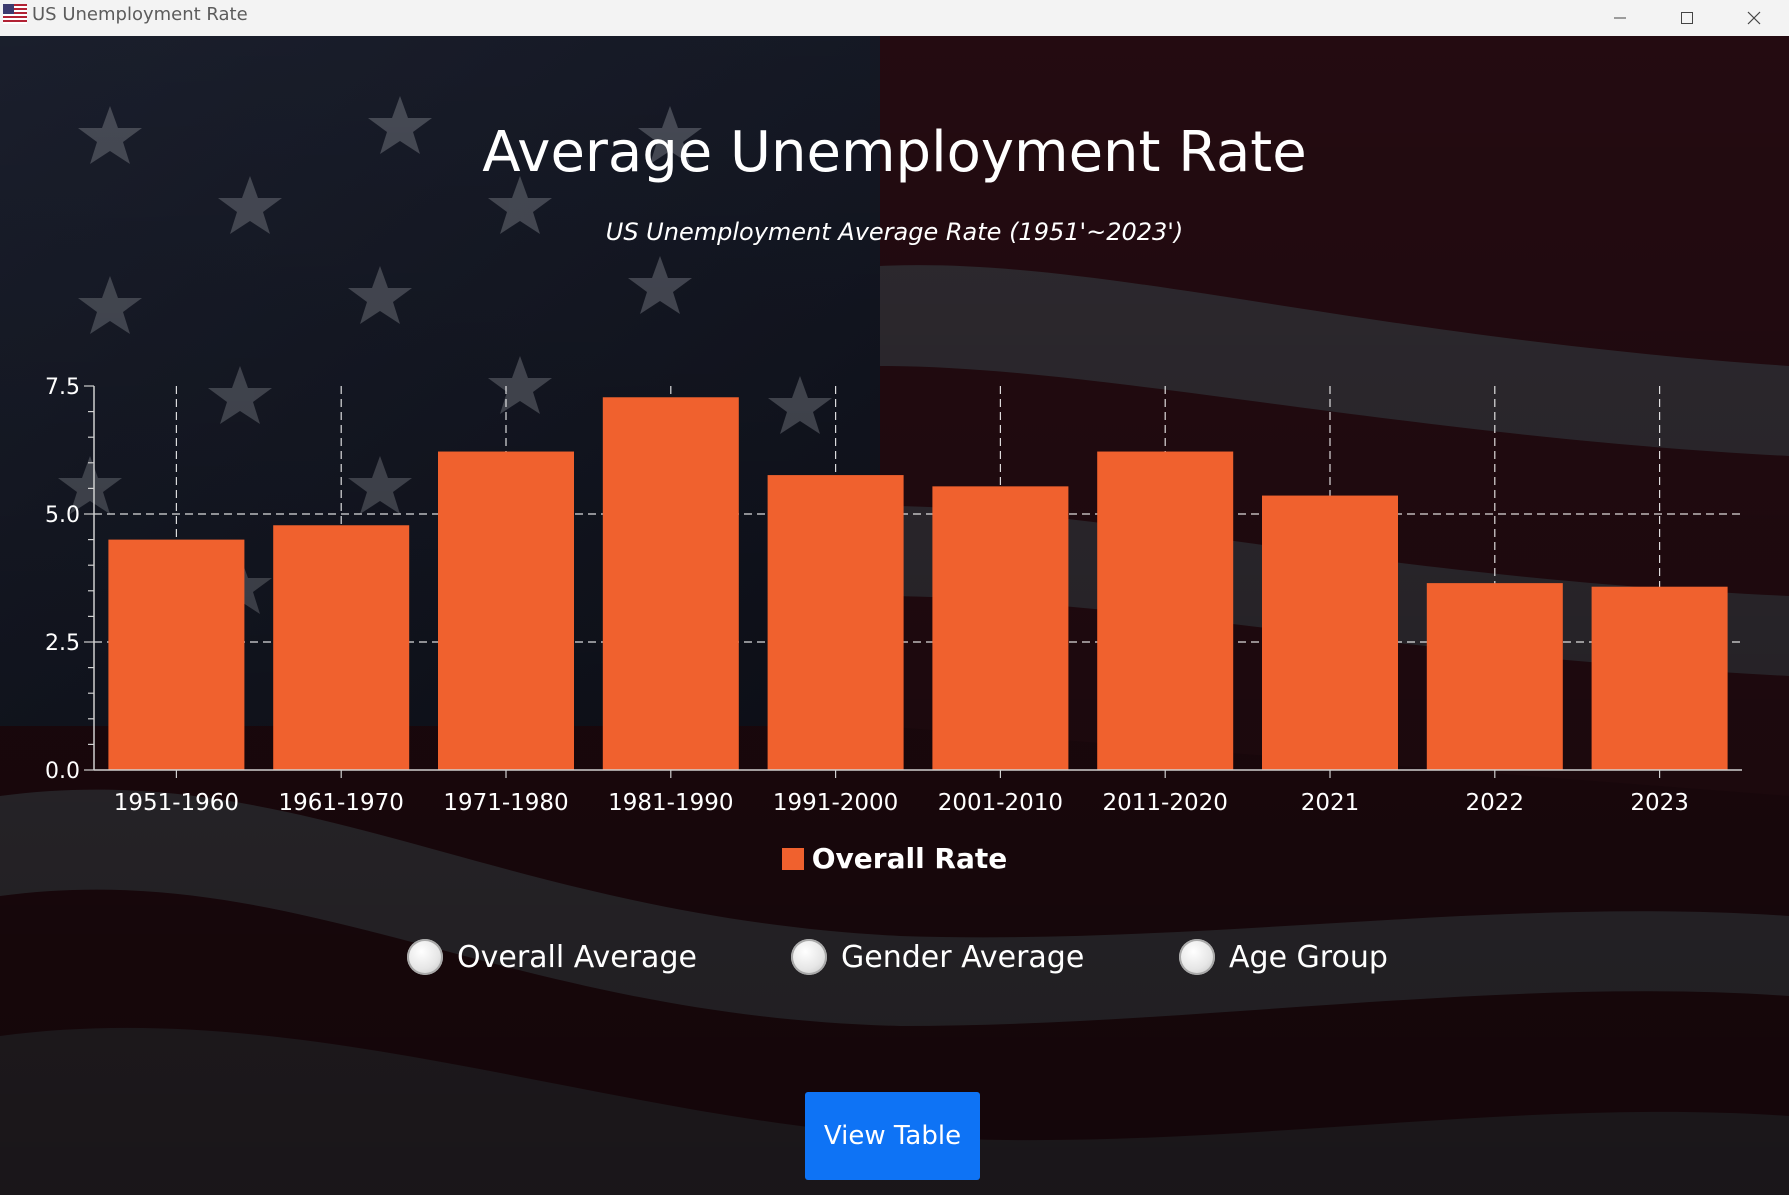 This screenshot has width=1789, height=1195. I want to click on maximize-button, so click(1687, 18).